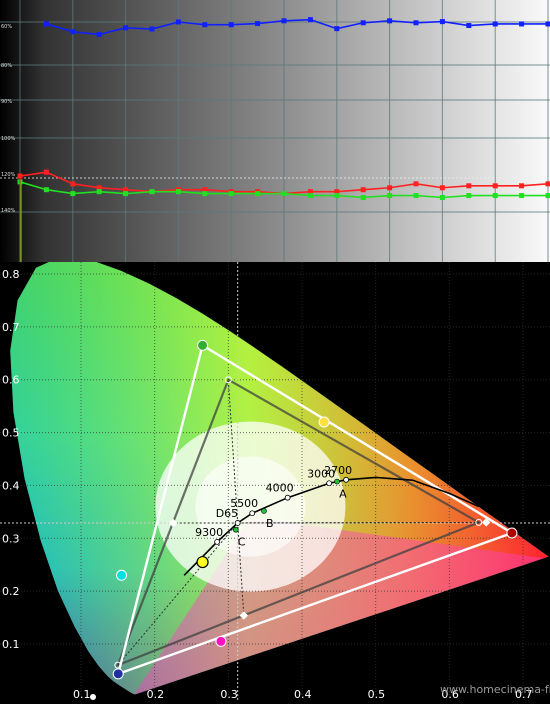 The height and width of the screenshot is (704, 550). What do you see at coordinates (156, 694) in the screenshot?
I see `cie-x-tick-label: 0.2` at bounding box center [156, 694].